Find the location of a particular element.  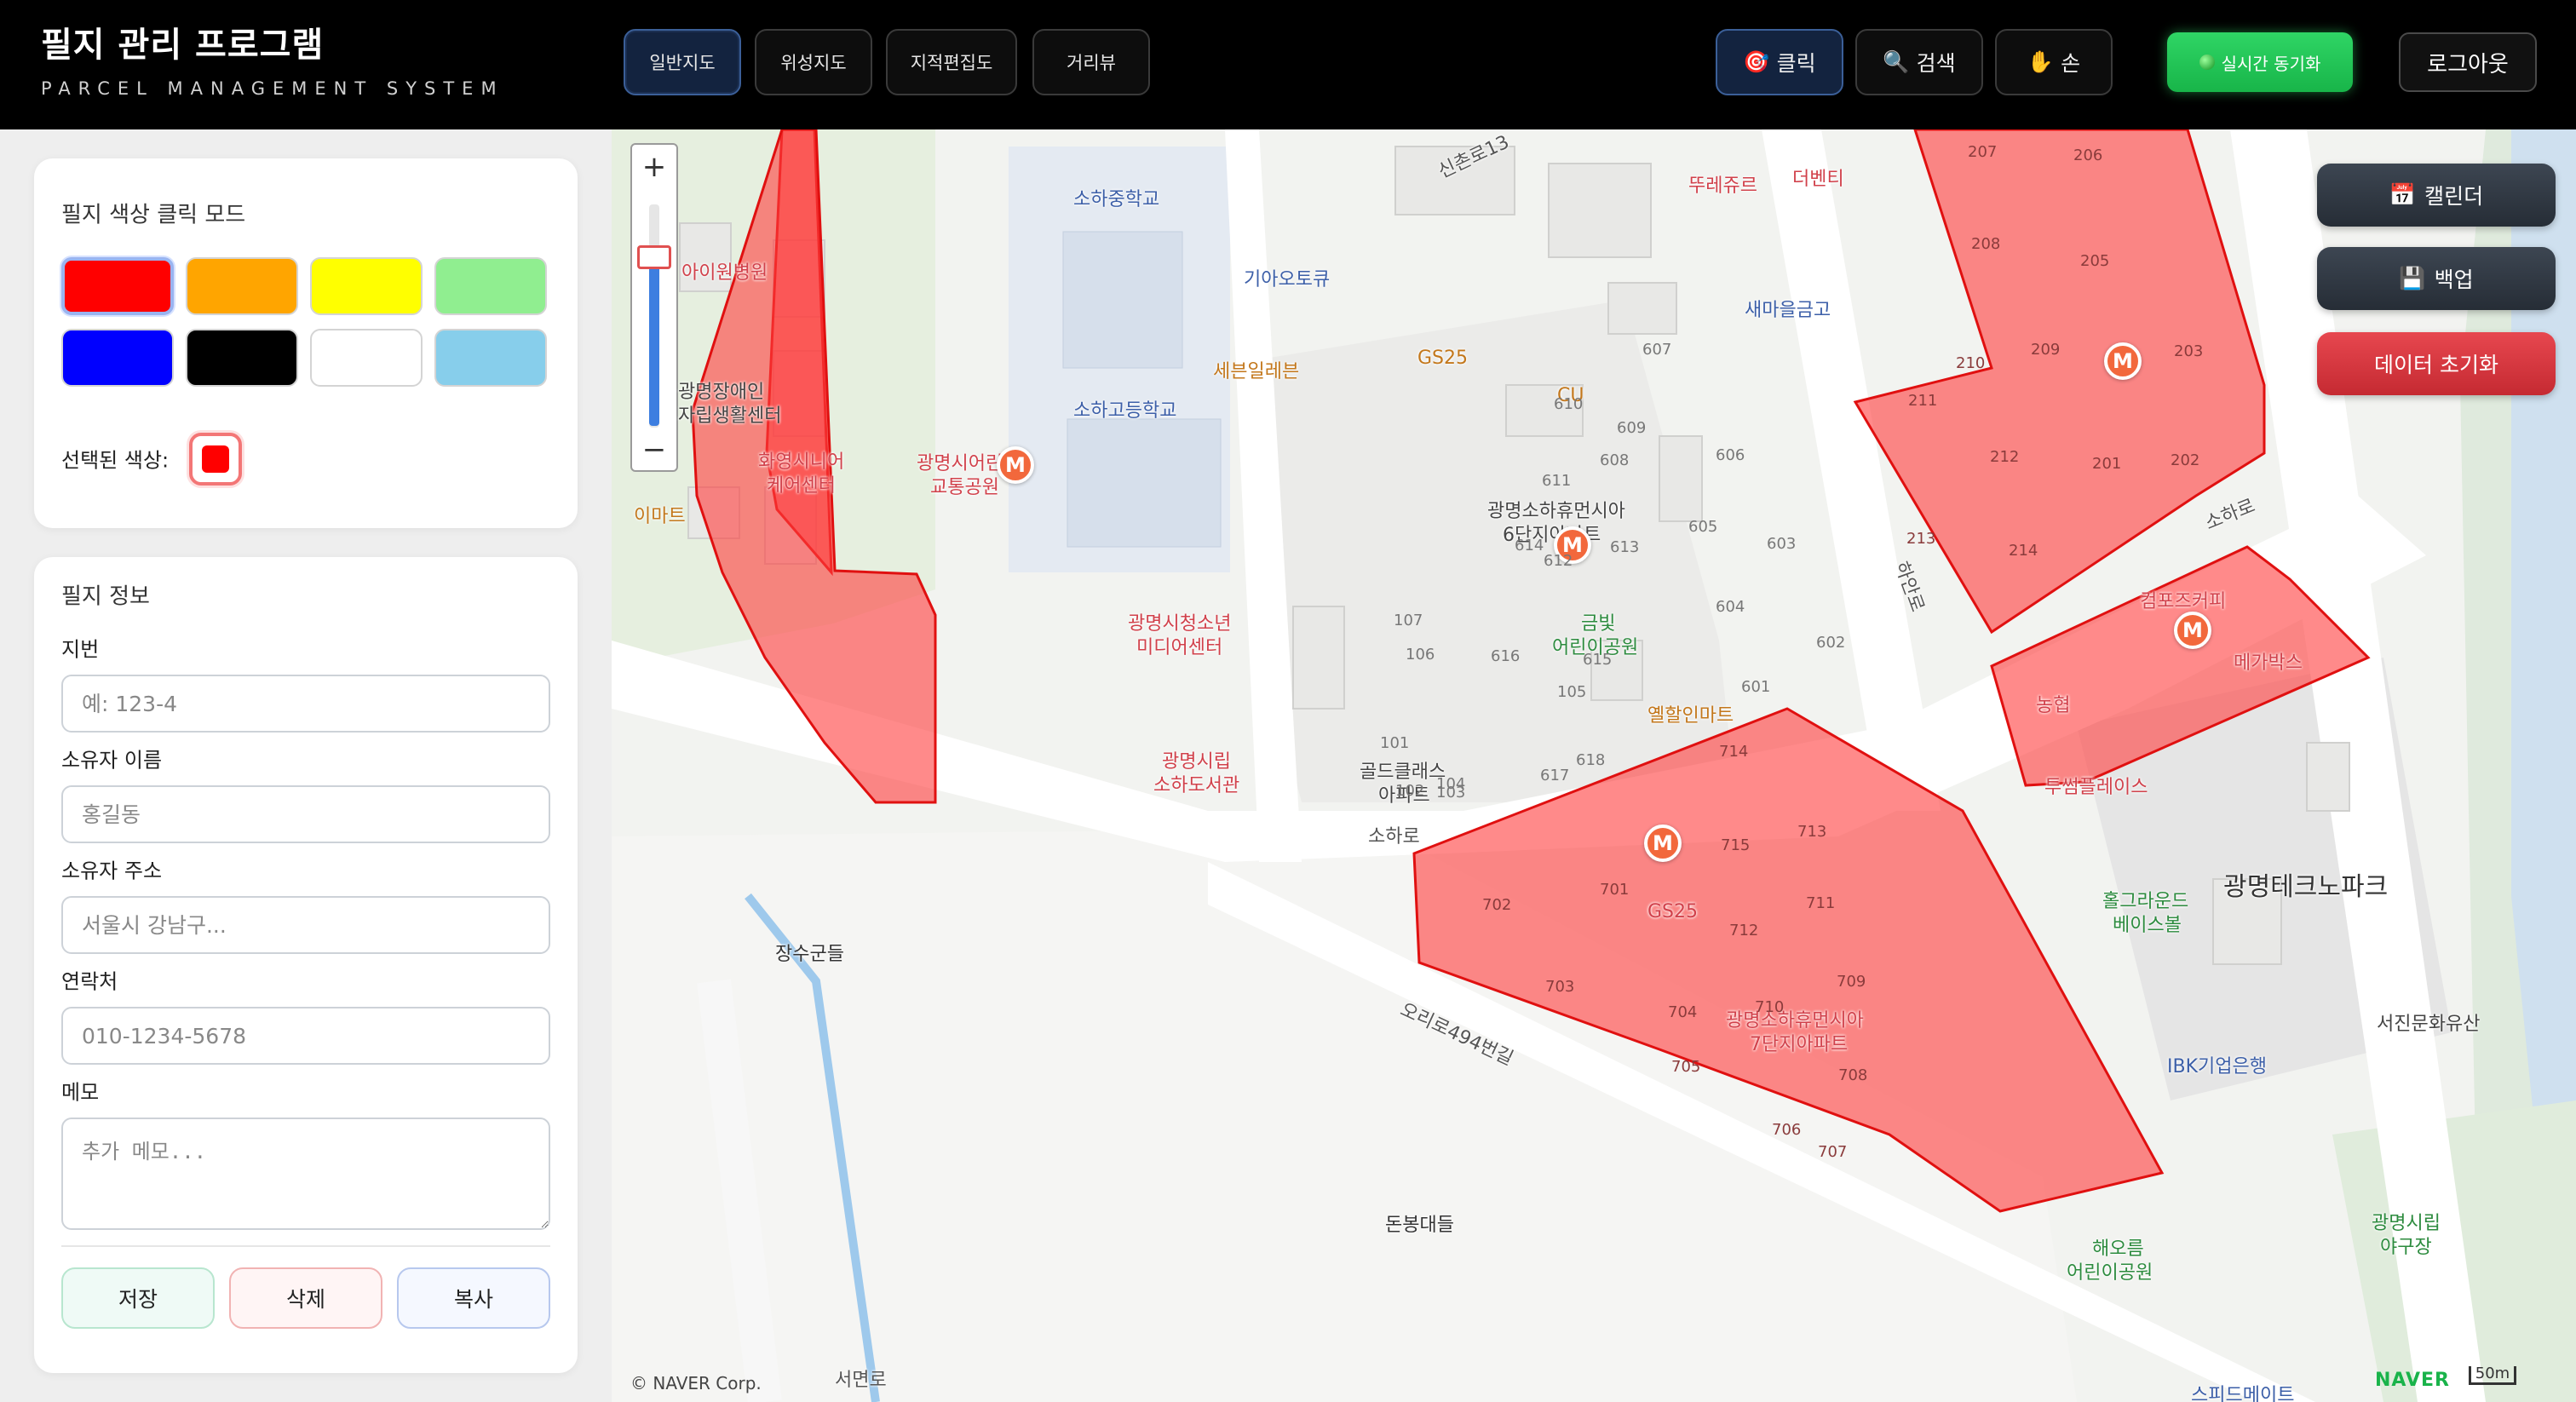

poi-label: 뚜레쥬르 is located at coordinates (1723, 186).